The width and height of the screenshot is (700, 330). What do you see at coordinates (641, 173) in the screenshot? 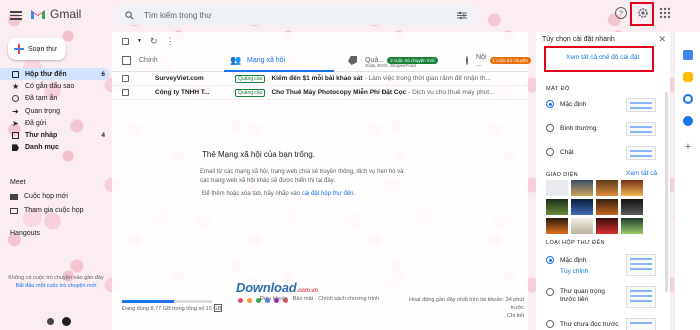
I see `see-all-themes-link: Xem tất cả` at bounding box center [641, 173].